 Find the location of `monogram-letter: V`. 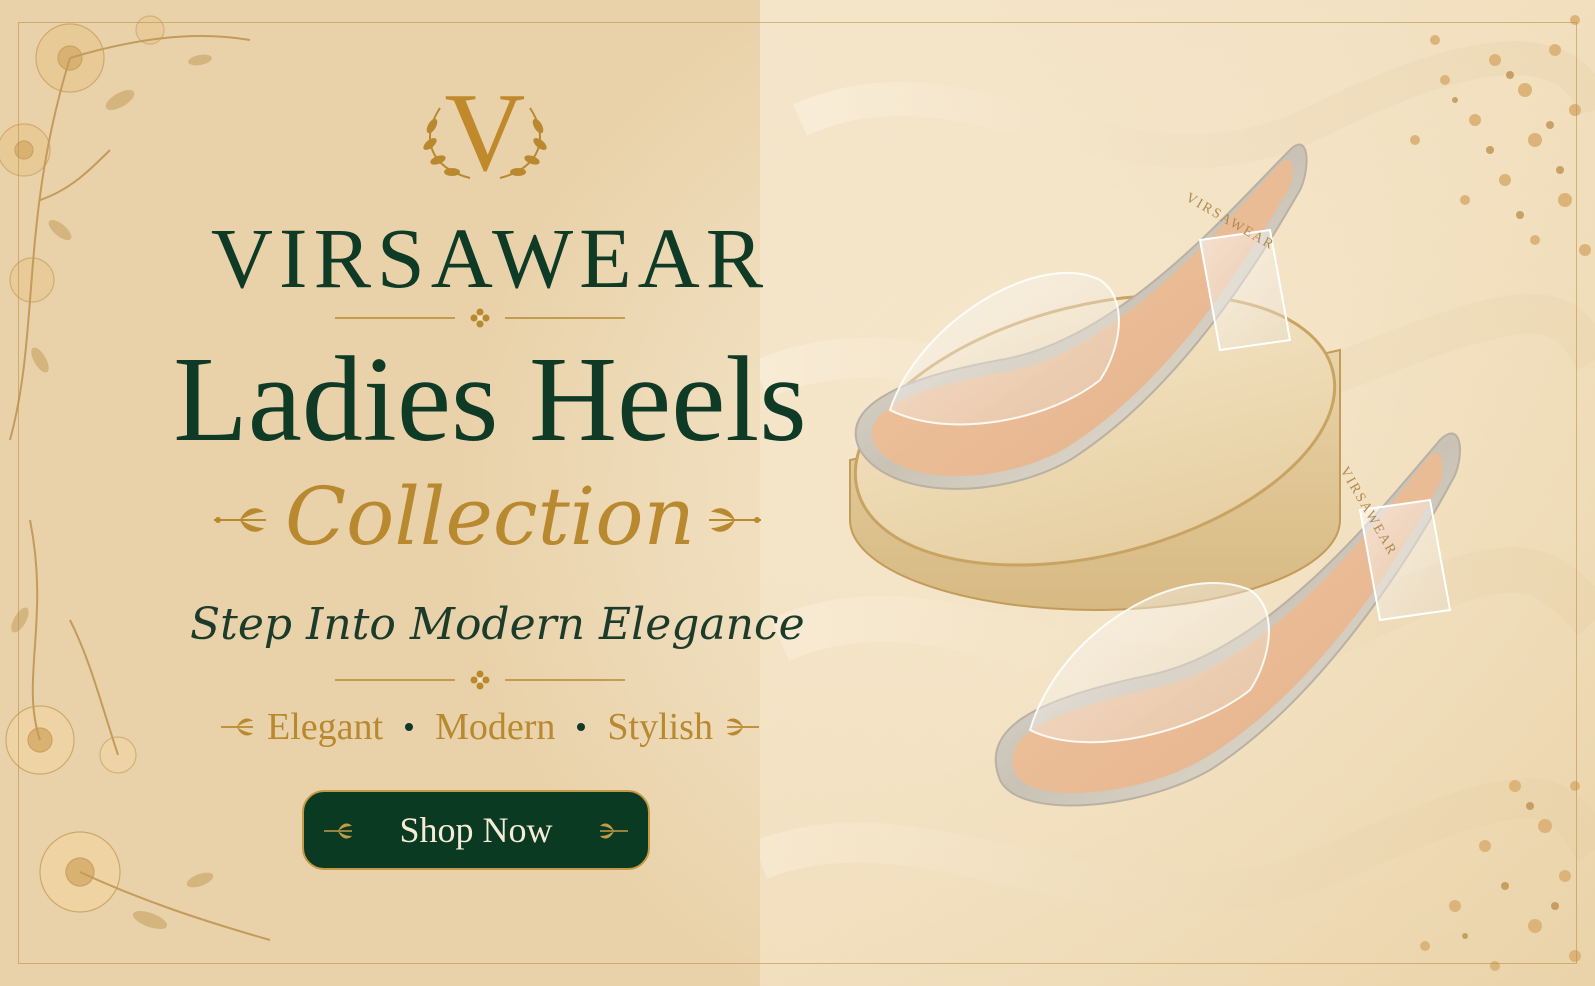

monogram-letter: V is located at coordinates (485, 133).